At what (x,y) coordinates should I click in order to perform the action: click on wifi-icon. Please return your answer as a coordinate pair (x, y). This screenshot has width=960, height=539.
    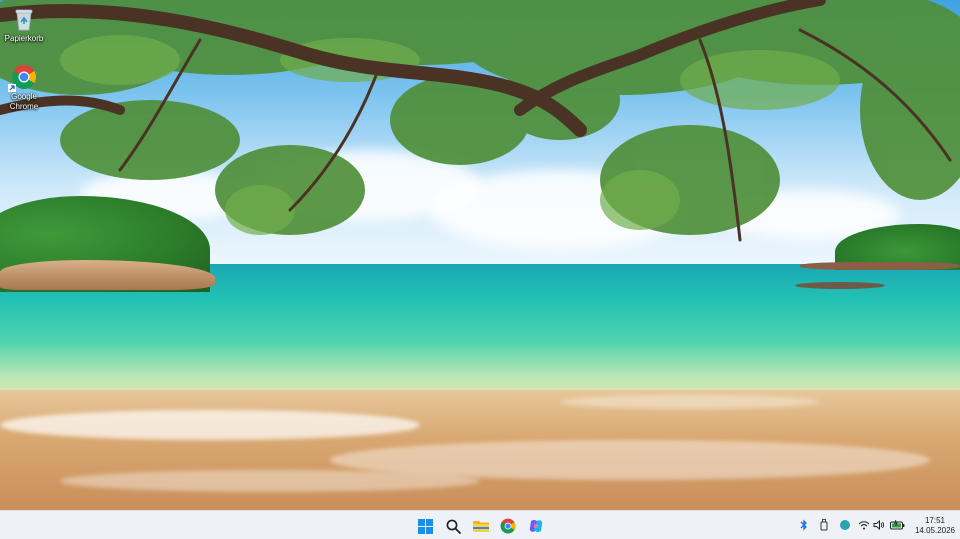
    Looking at the image, I should click on (864, 525).